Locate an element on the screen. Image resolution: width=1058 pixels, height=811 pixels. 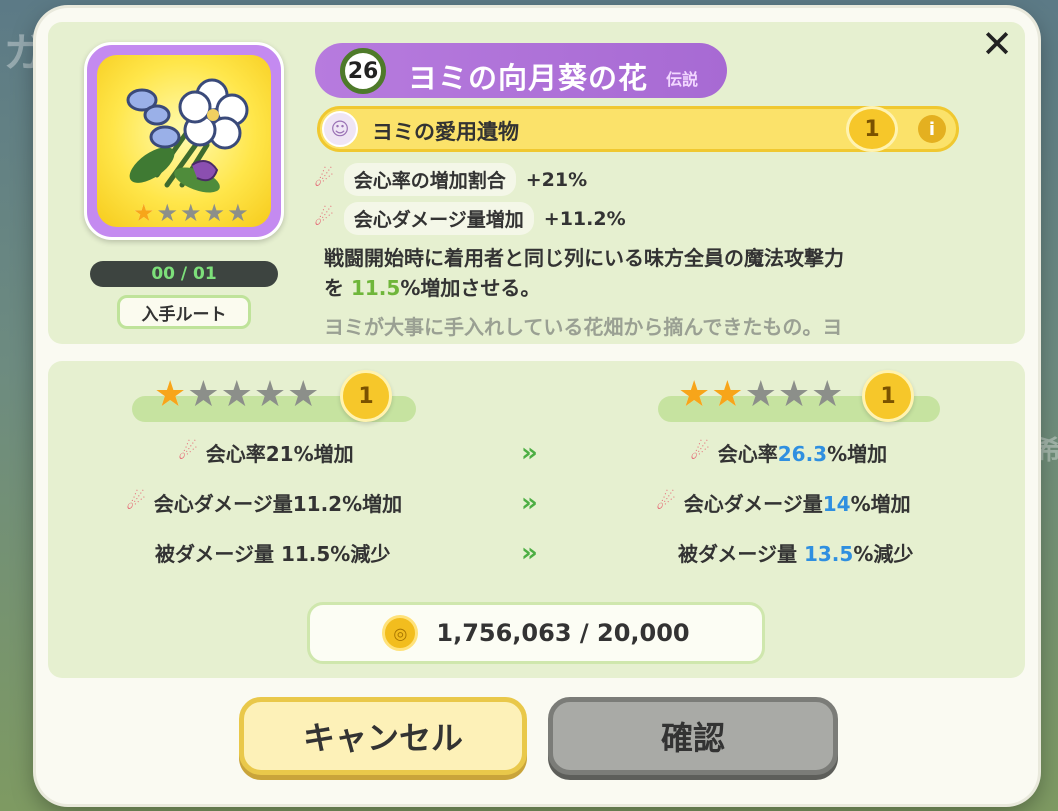
stat-row: ☄ 会心率の増加割合 +21% is located at coordinates (450, 179).